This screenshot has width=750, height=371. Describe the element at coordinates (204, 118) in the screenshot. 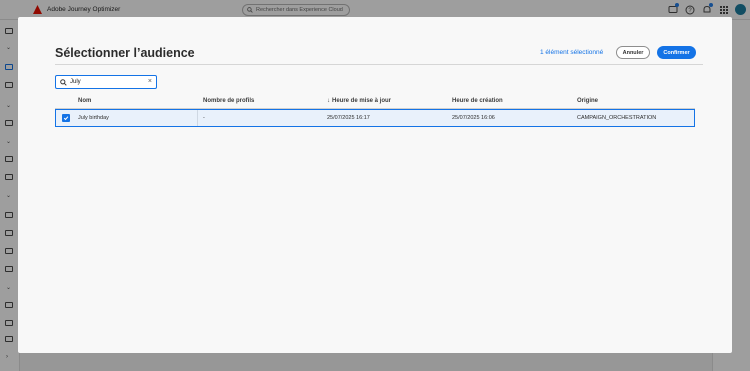

I see `cell-profiles: -` at that location.